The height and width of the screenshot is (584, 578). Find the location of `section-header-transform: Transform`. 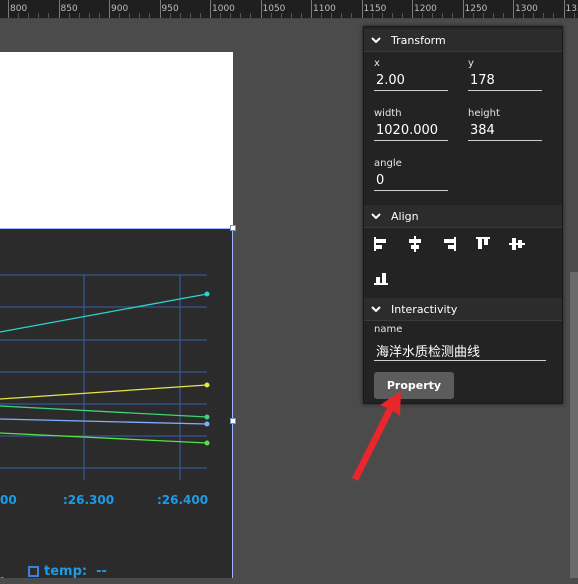

section-header-transform: Transform is located at coordinates (463, 40).